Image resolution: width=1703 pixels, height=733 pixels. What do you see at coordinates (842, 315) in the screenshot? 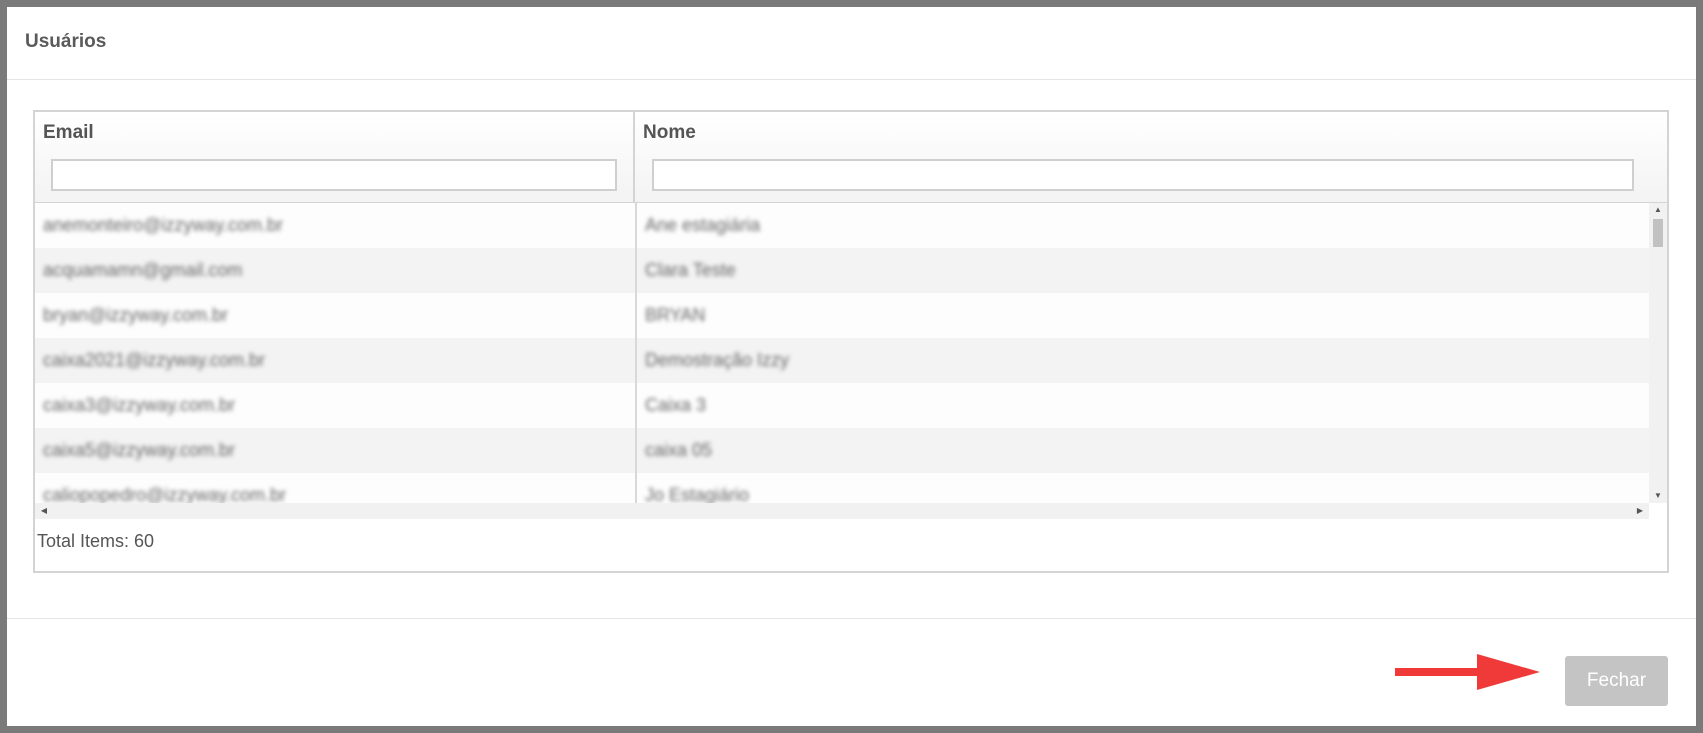
I see `table-row: bryan@izzyway.com.br BRYAN` at bounding box center [842, 315].